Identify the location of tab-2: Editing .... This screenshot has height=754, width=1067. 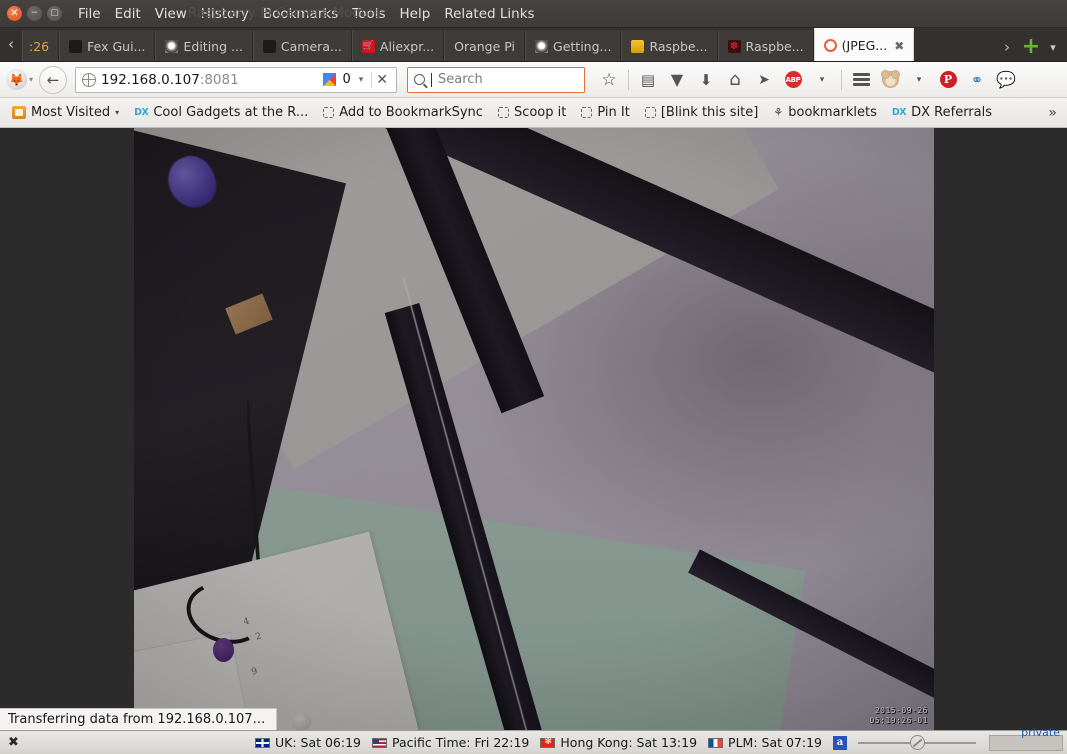
(204, 45).